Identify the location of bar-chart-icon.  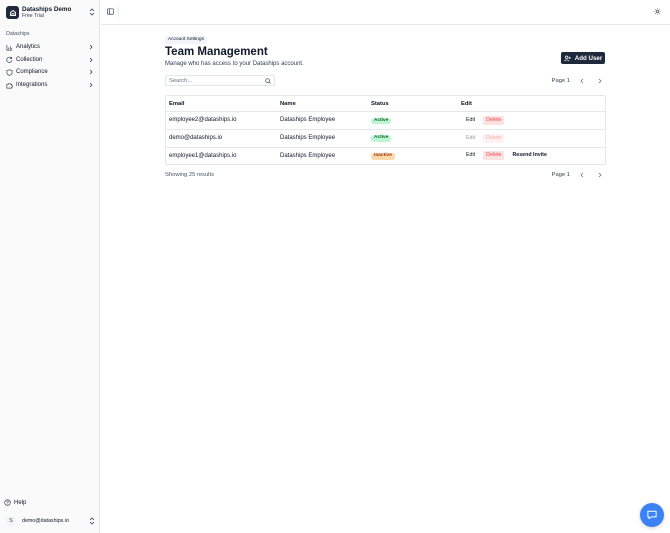
(9, 47).